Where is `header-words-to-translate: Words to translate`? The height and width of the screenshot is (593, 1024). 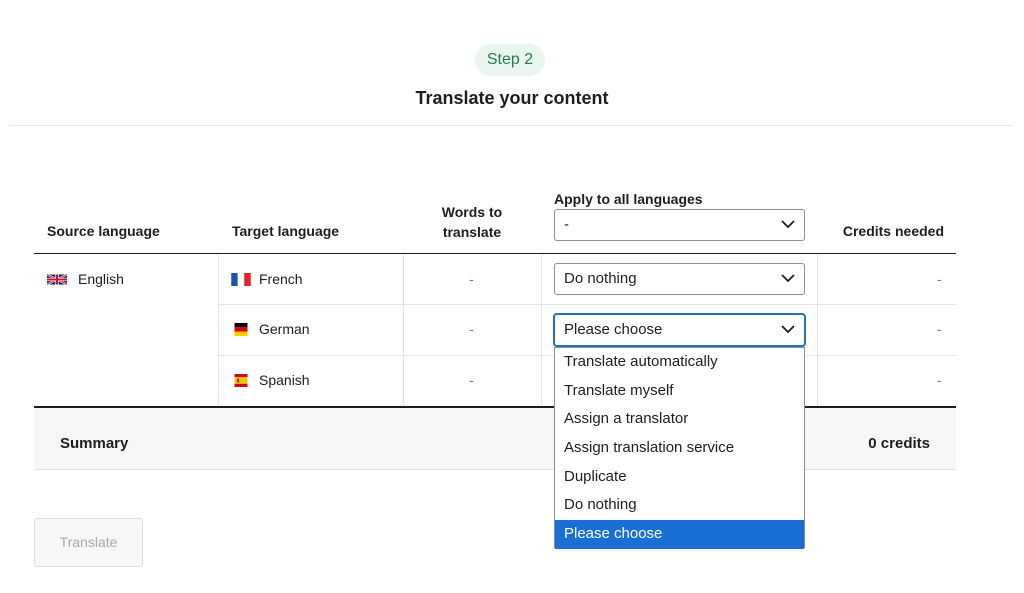 header-words-to-translate: Words to translate is located at coordinates (472, 222).